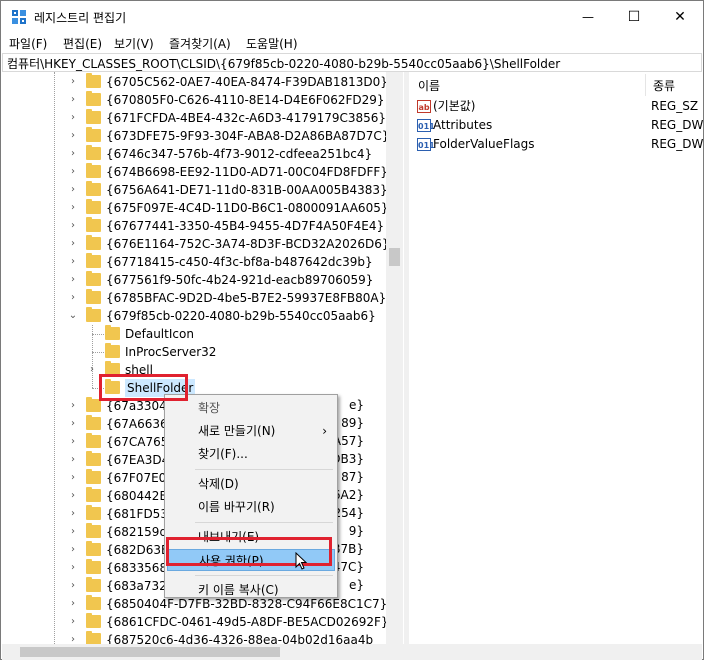  What do you see at coordinates (195, 172) in the screenshot?
I see `tree-node: › {674B6698-EE92-11D0-AD71-00C04FD8FDFF}` at bounding box center [195, 172].